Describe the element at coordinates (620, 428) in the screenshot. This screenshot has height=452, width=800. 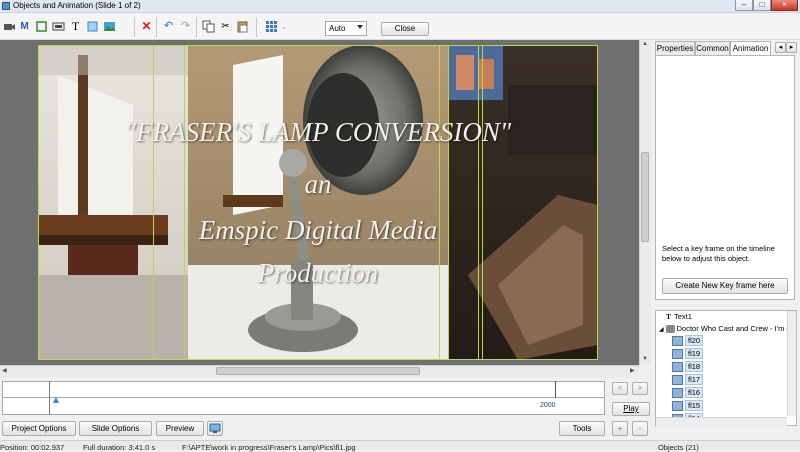
I see `add-keyframe-button: +` at that location.